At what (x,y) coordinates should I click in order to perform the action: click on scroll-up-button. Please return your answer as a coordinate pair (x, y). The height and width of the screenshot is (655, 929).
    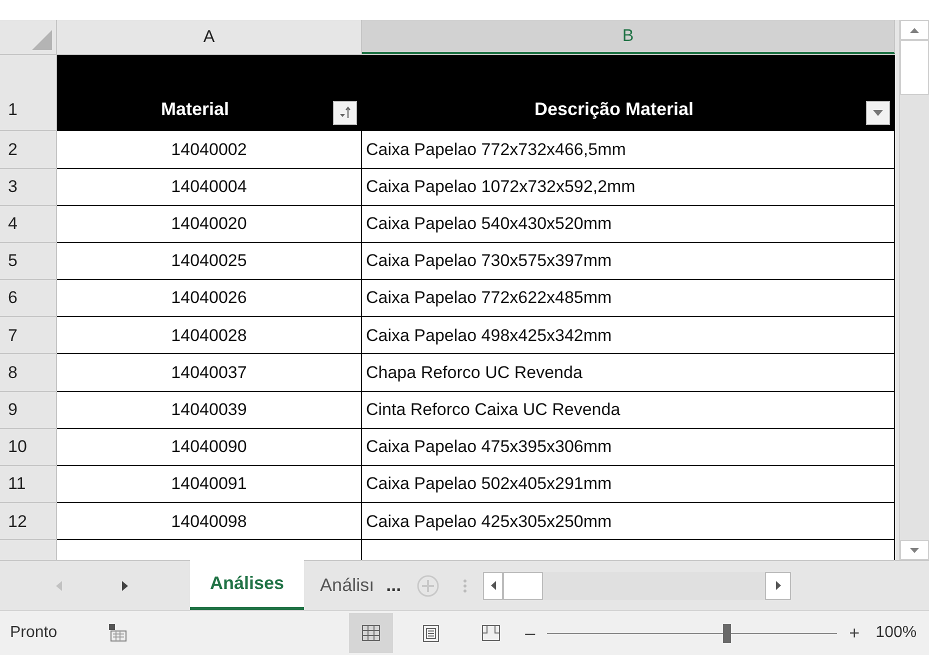
    Looking at the image, I should click on (914, 30).